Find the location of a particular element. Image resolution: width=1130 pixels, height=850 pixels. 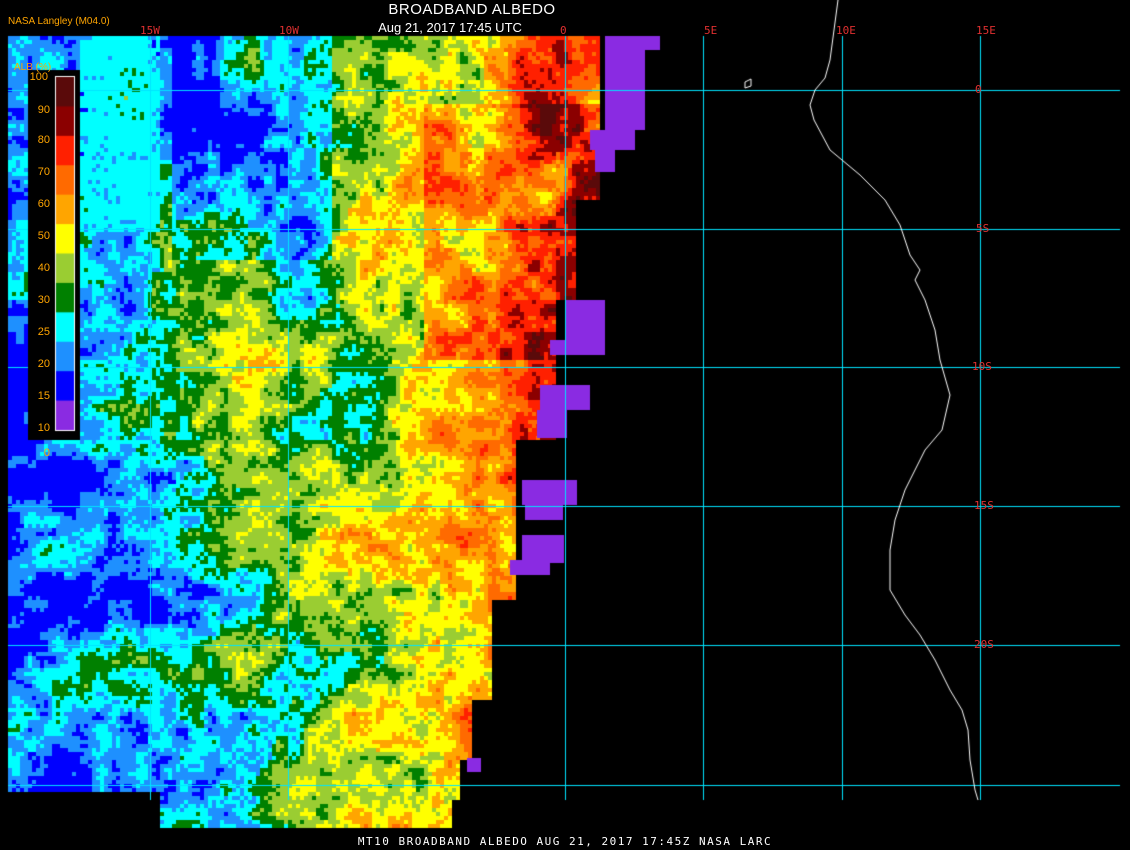

colorbar-tick: 20 is located at coordinates (43, 364).